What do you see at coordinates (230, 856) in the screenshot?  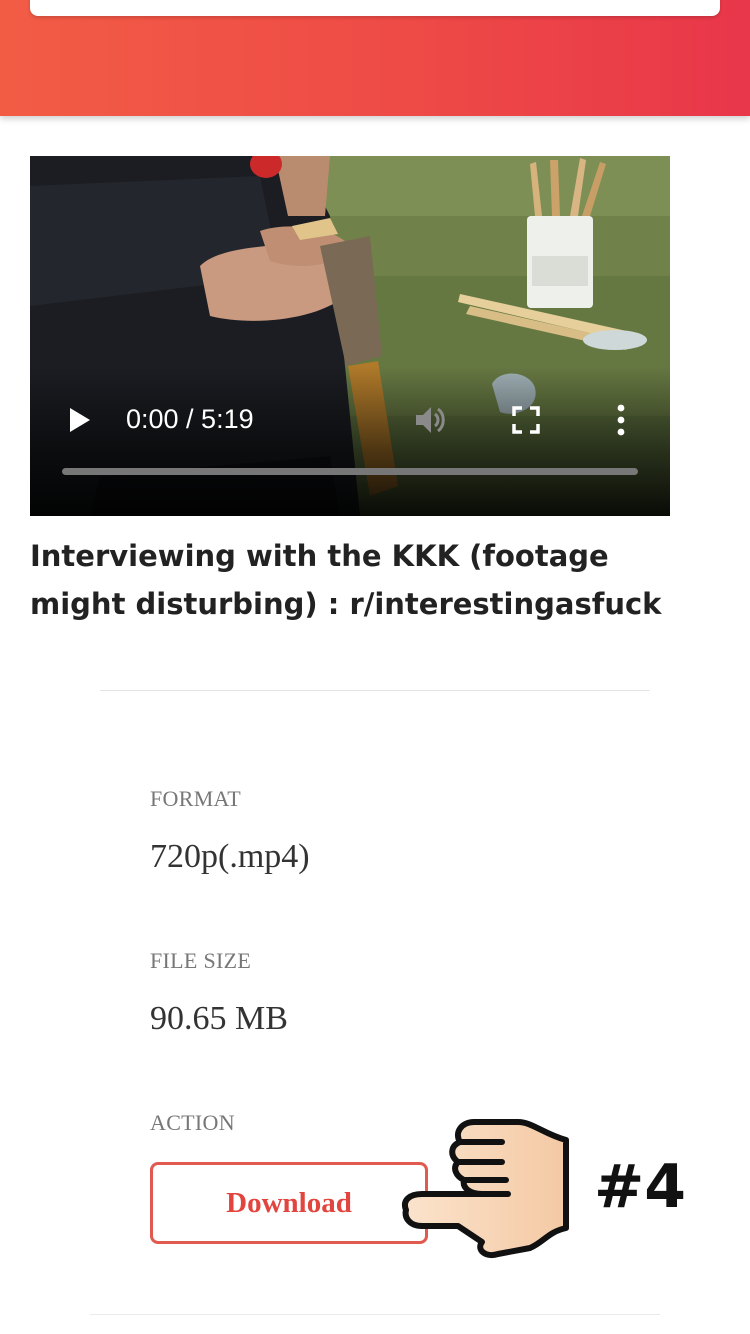 I see `format-value: 720p(.mp4)` at bounding box center [230, 856].